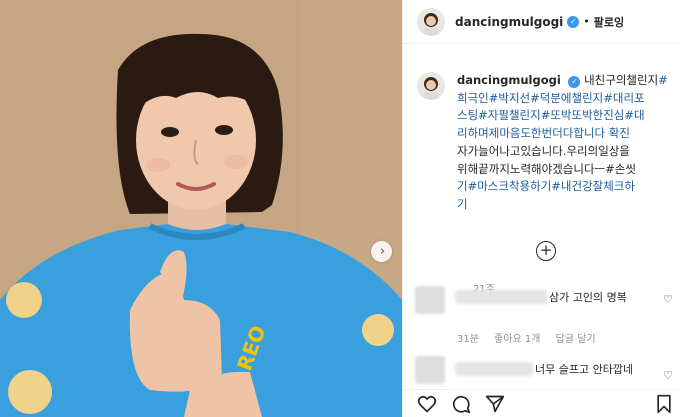  I want to click on comment-icon, so click(461, 404).